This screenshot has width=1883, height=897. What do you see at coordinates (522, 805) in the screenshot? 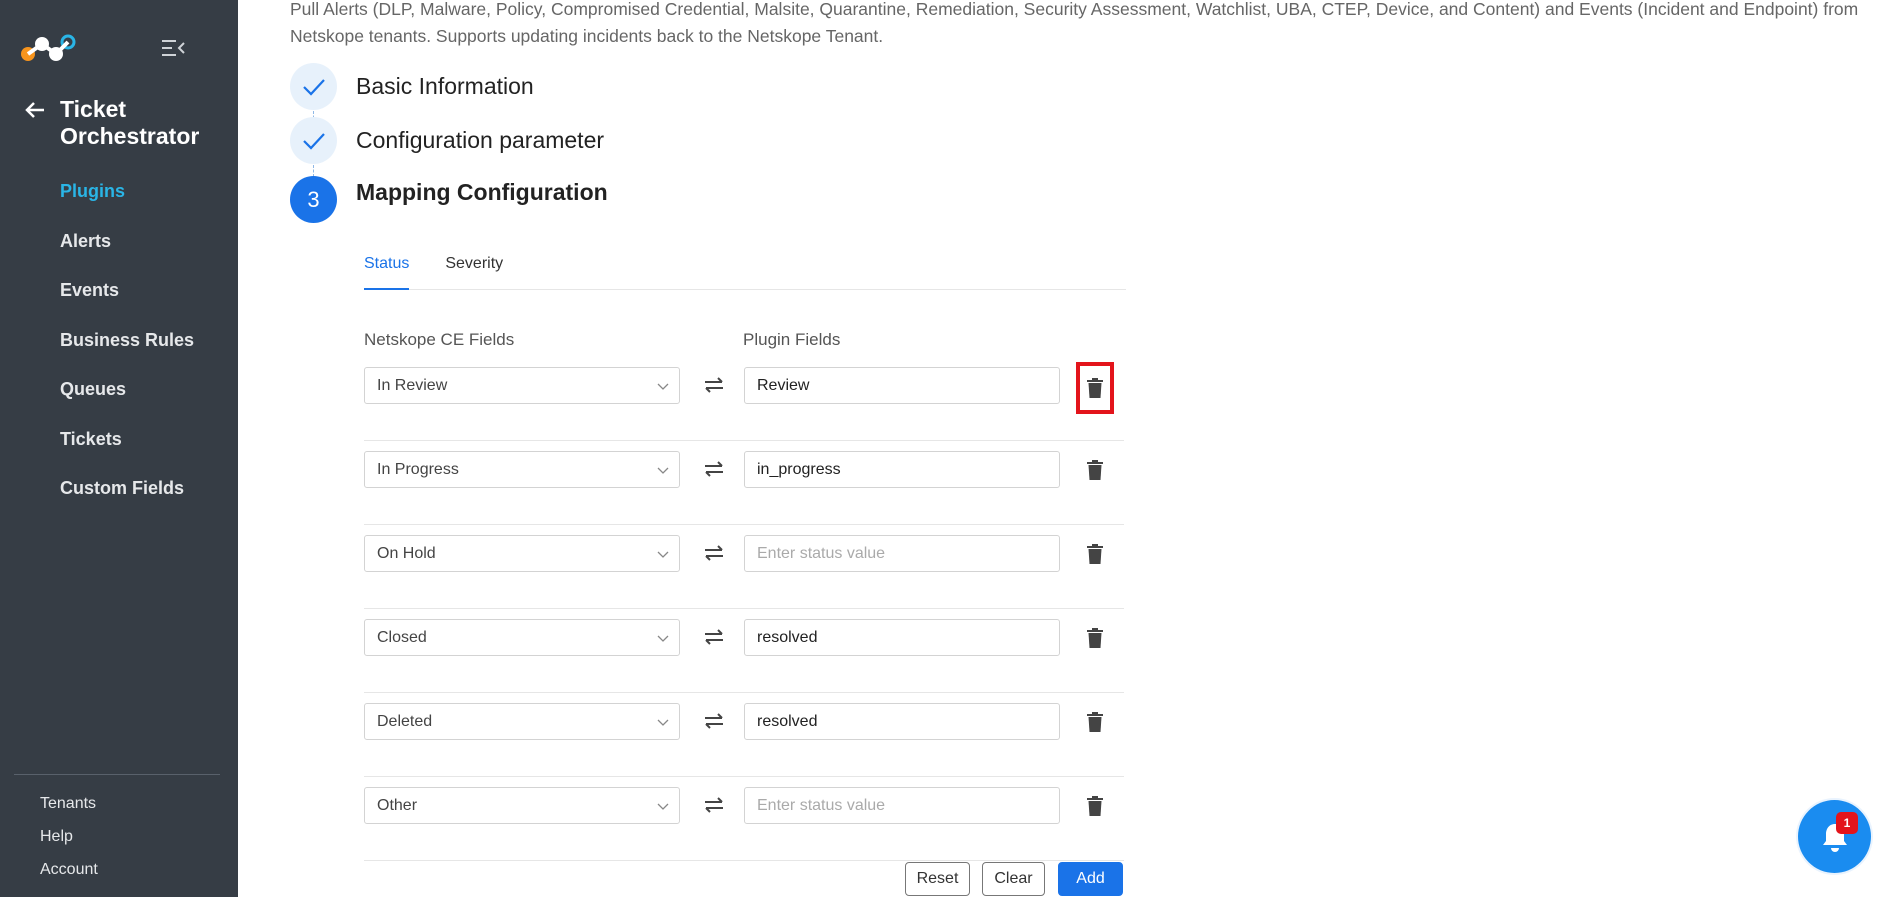
I see `ce-field-select: Other` at bounding box center [522, 805].